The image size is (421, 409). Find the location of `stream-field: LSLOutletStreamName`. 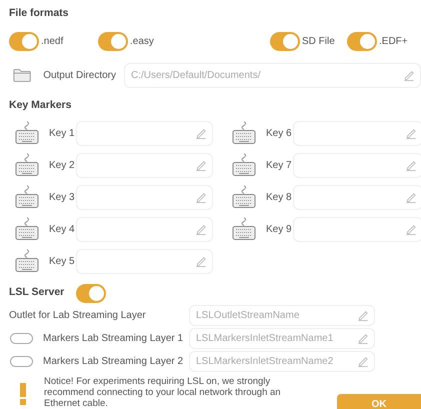

stream-field: LSLOutletStreamName is located at coordinates (282, 315).